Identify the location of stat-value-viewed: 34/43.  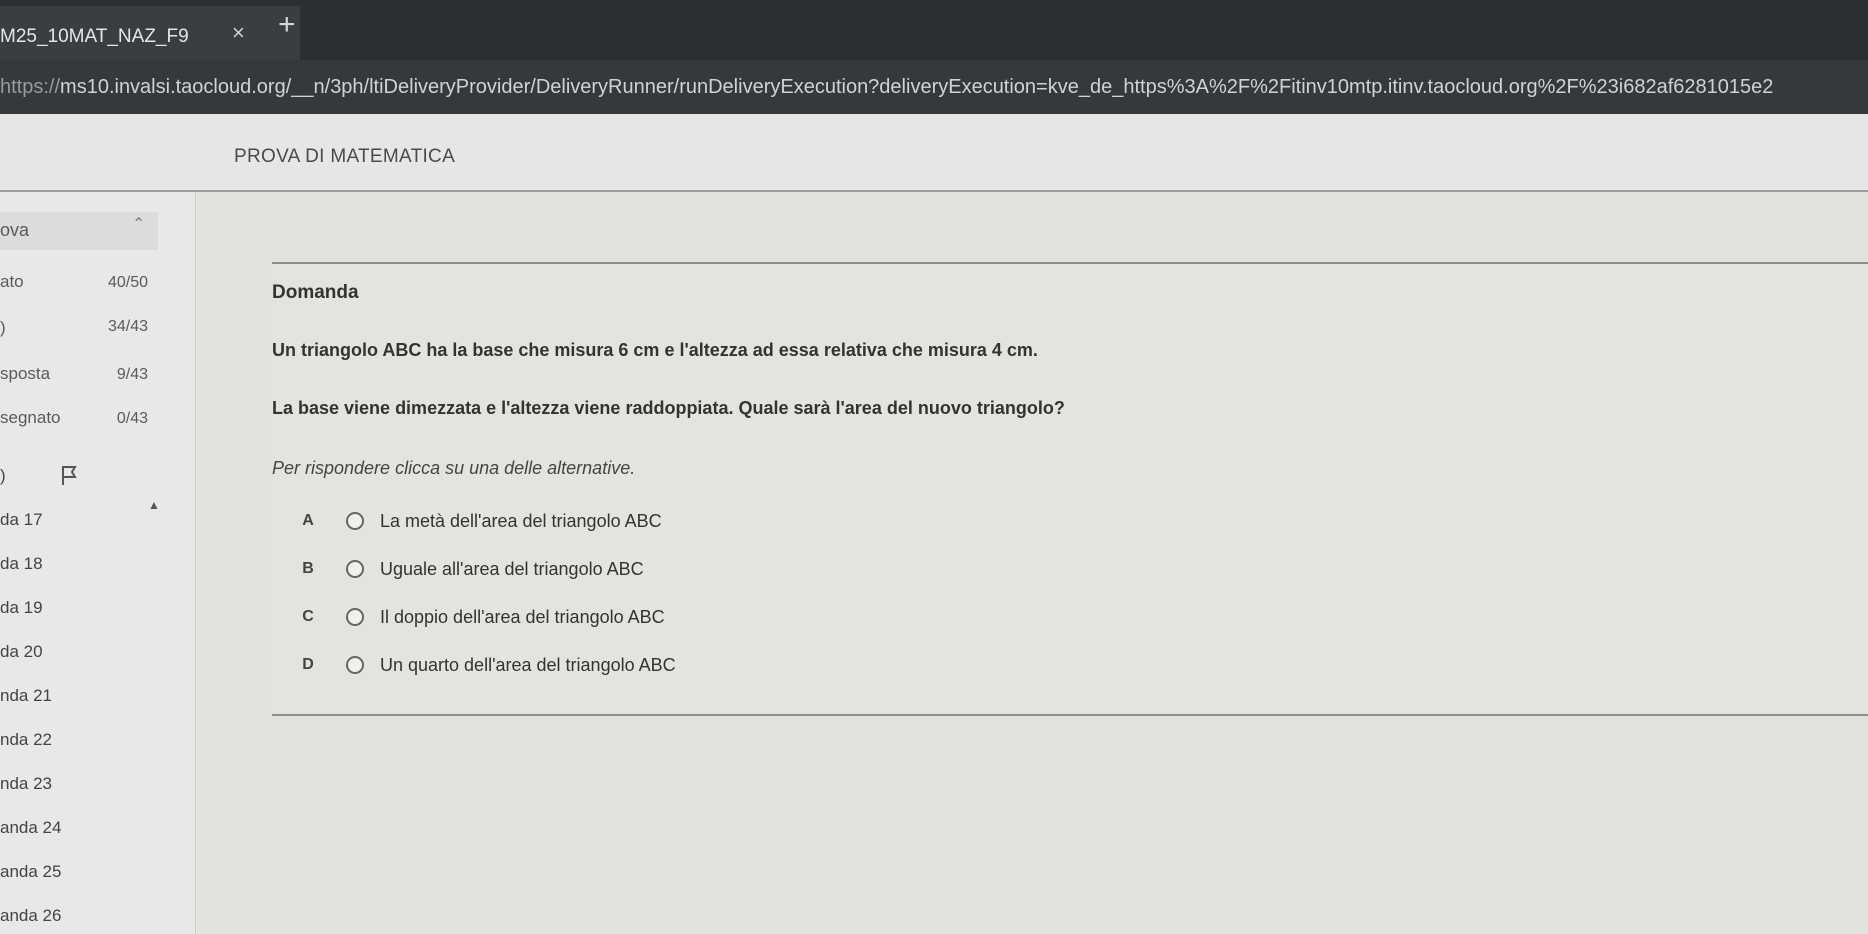
(127, 326).